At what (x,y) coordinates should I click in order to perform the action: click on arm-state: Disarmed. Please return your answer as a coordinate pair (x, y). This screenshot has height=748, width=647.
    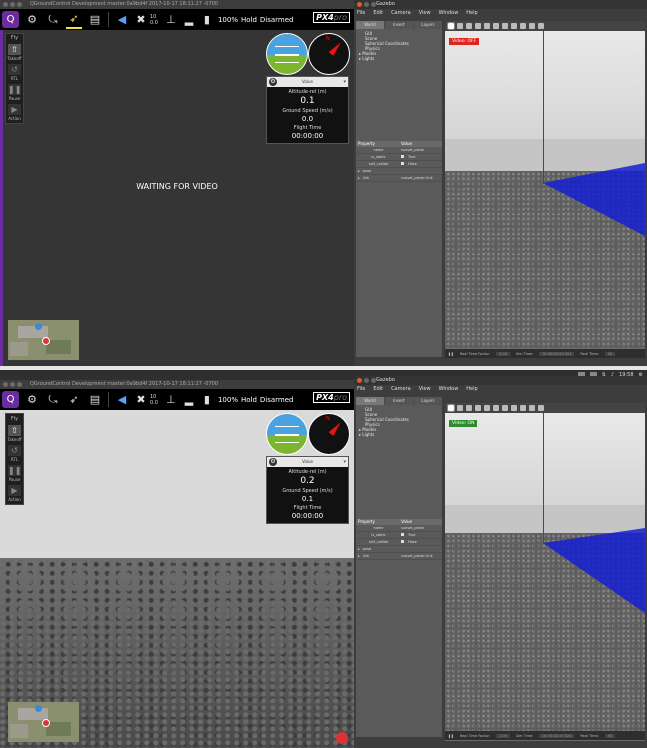
    Looking at the image, I should click on (277, 20).